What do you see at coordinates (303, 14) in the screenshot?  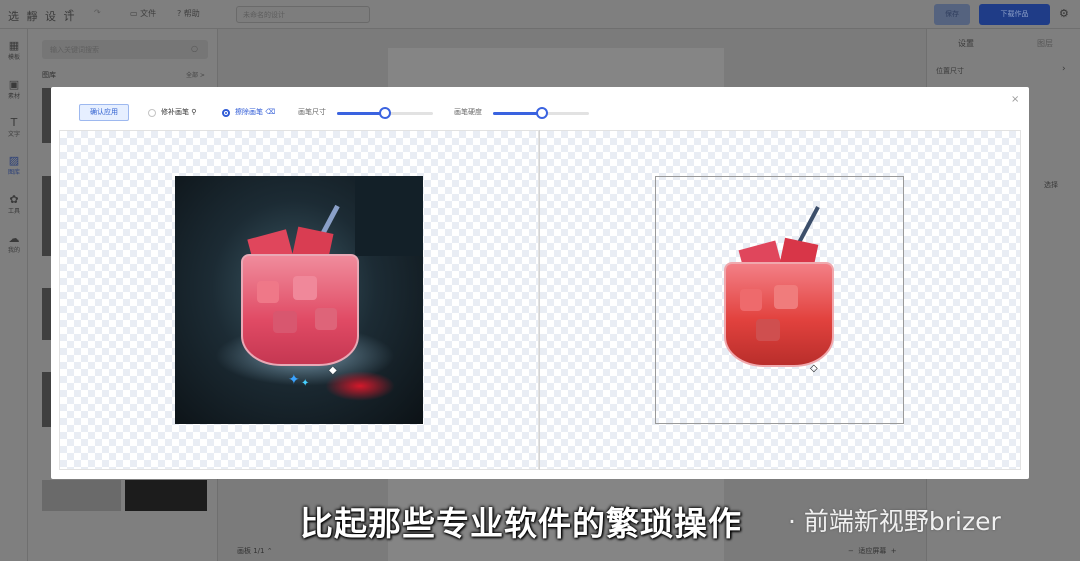 I see `doc-name-input: 未命名的设计` at bounding box center [303, 14].